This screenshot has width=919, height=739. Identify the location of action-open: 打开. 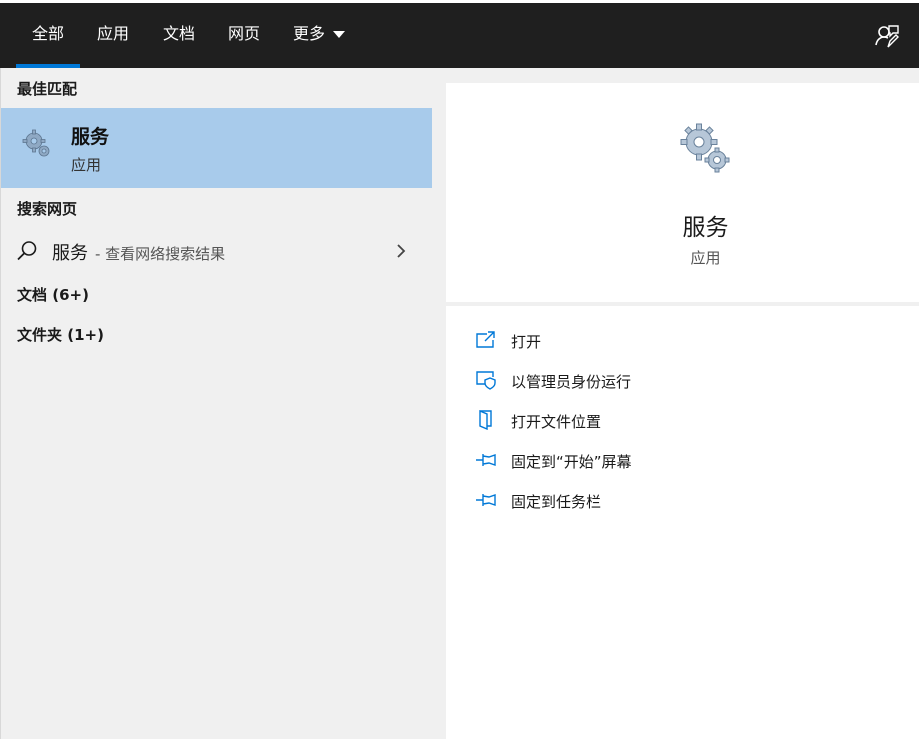
(682, 341).